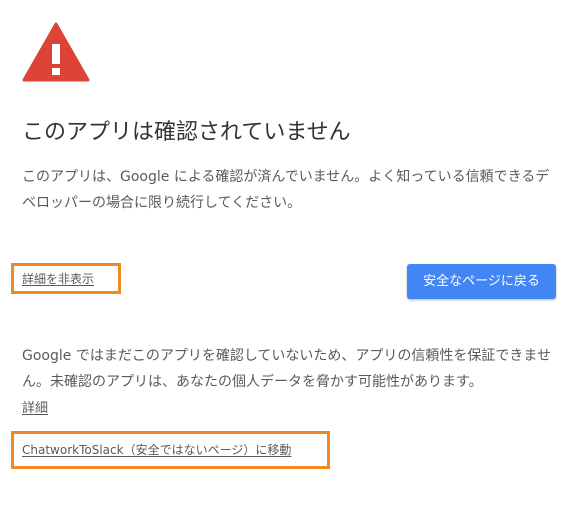  Describe the element at coordinates (56, 52) in the screenshot. I see `warning-triangle-icon` at that location.